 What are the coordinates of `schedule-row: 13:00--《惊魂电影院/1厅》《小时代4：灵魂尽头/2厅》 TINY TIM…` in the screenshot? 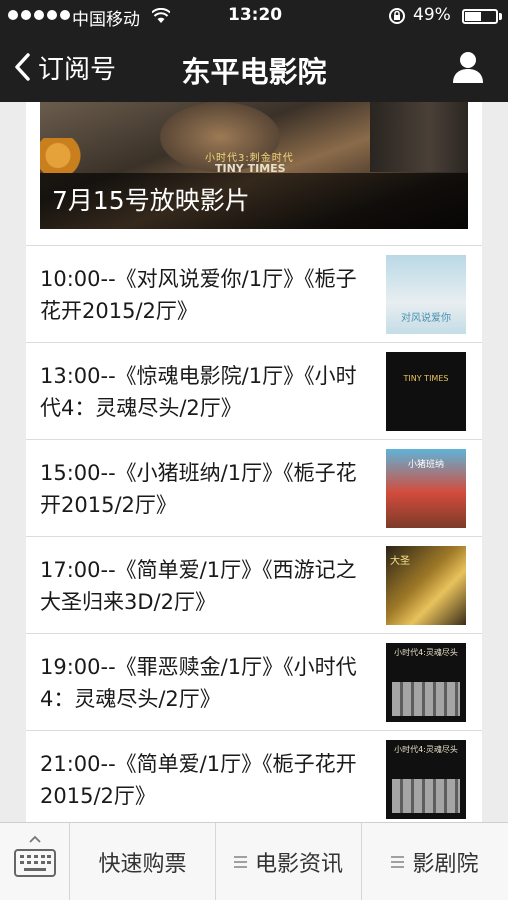 It's located at (254, 390).